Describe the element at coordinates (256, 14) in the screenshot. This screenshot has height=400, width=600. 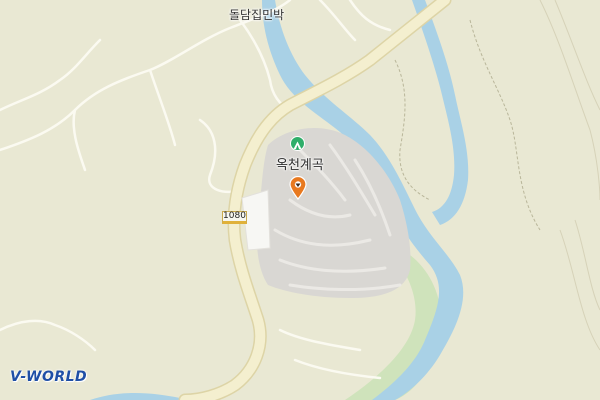
I see `place-label: 돌담집민박` at that location.